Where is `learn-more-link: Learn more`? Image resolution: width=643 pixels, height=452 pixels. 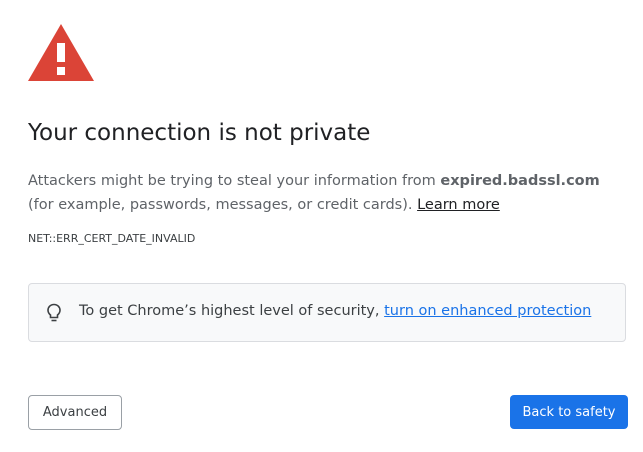 learn-more-link: Learn more is located at coordinates (458, 205).